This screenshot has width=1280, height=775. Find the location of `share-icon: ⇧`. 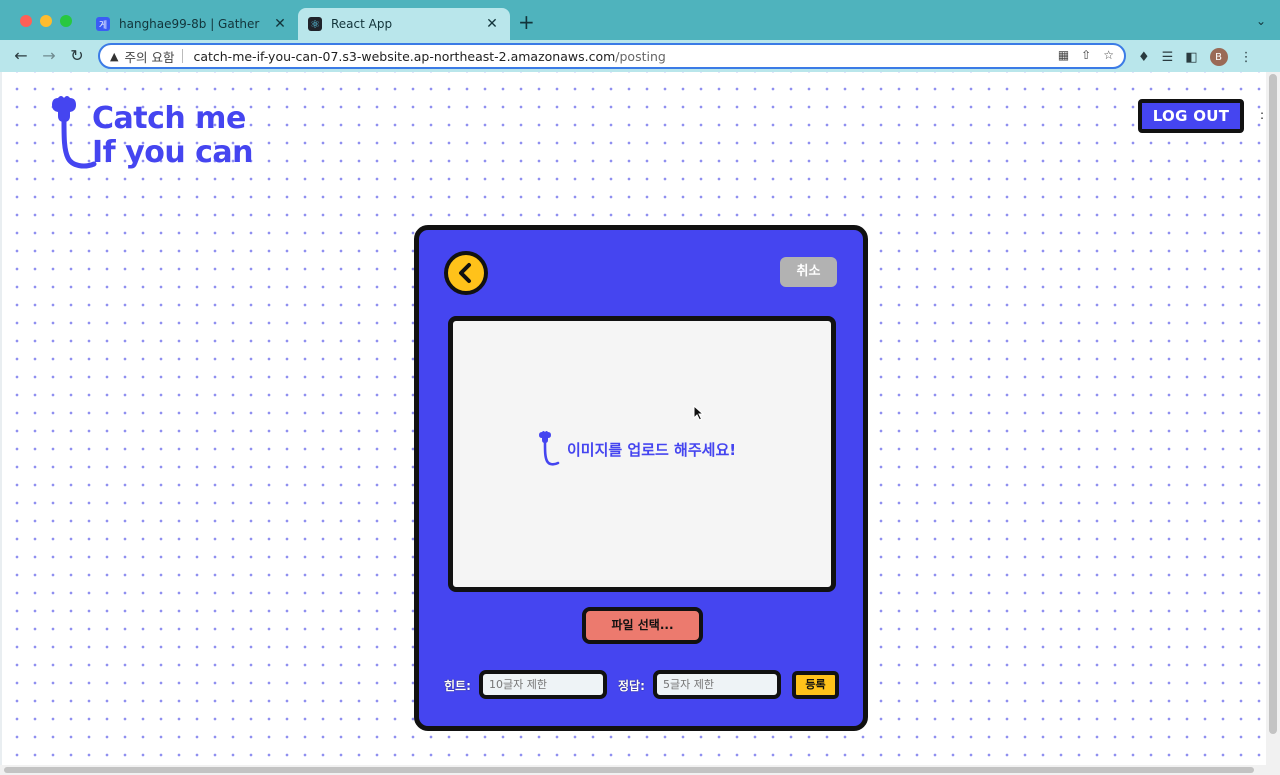

share-icon: ⇧ is located at coordinates (1086, 55).